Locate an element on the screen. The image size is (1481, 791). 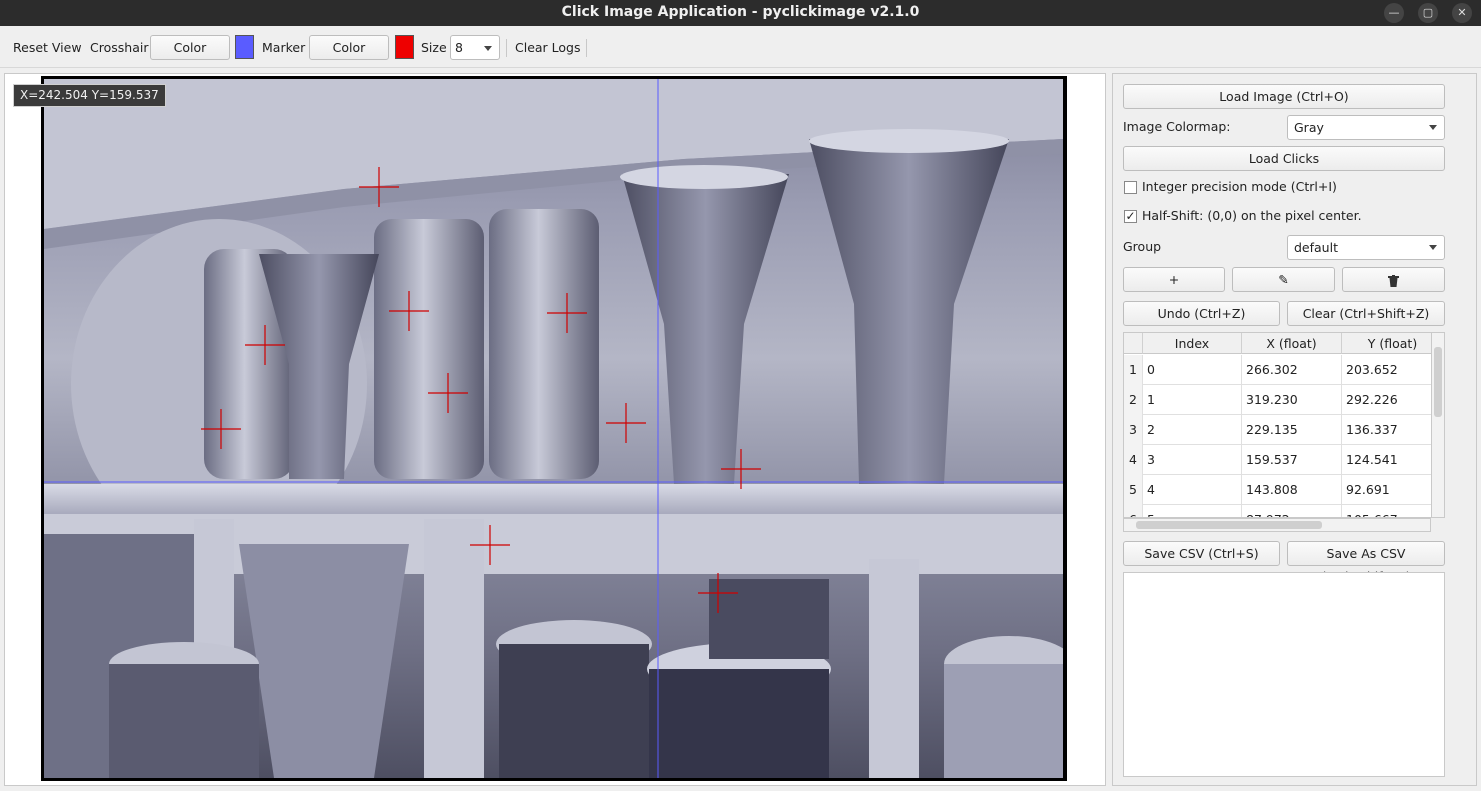
delete-group-button is located at coordinates (1393, 279).